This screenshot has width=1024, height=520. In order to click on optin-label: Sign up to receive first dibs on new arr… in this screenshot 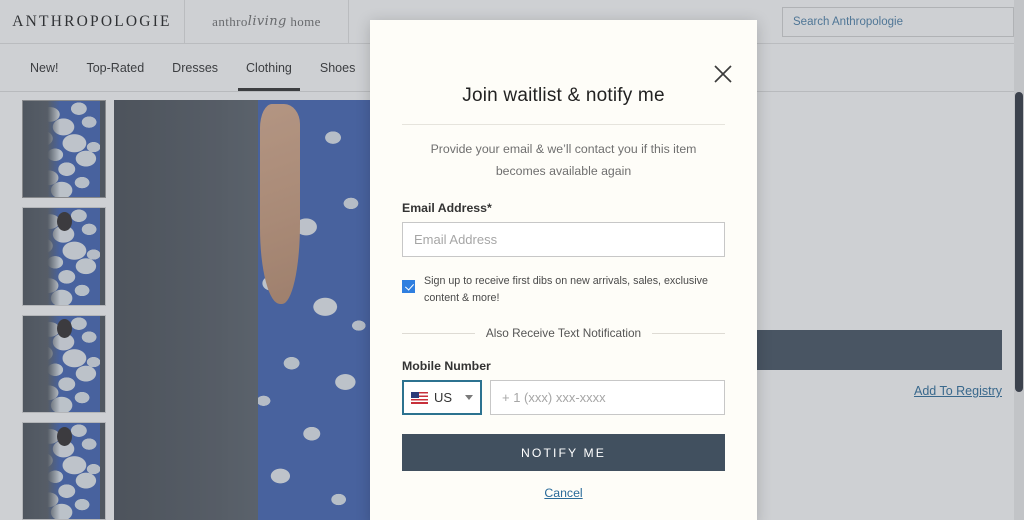, I will do `click(566, 290)`.